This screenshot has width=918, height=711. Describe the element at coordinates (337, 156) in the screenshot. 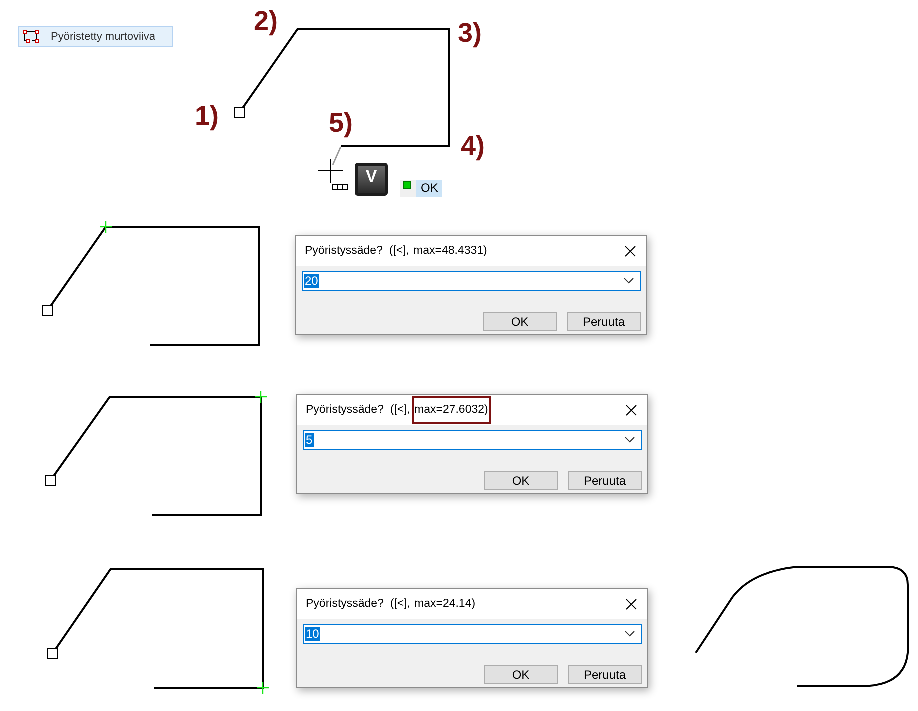

I see `preview-line` at that location.